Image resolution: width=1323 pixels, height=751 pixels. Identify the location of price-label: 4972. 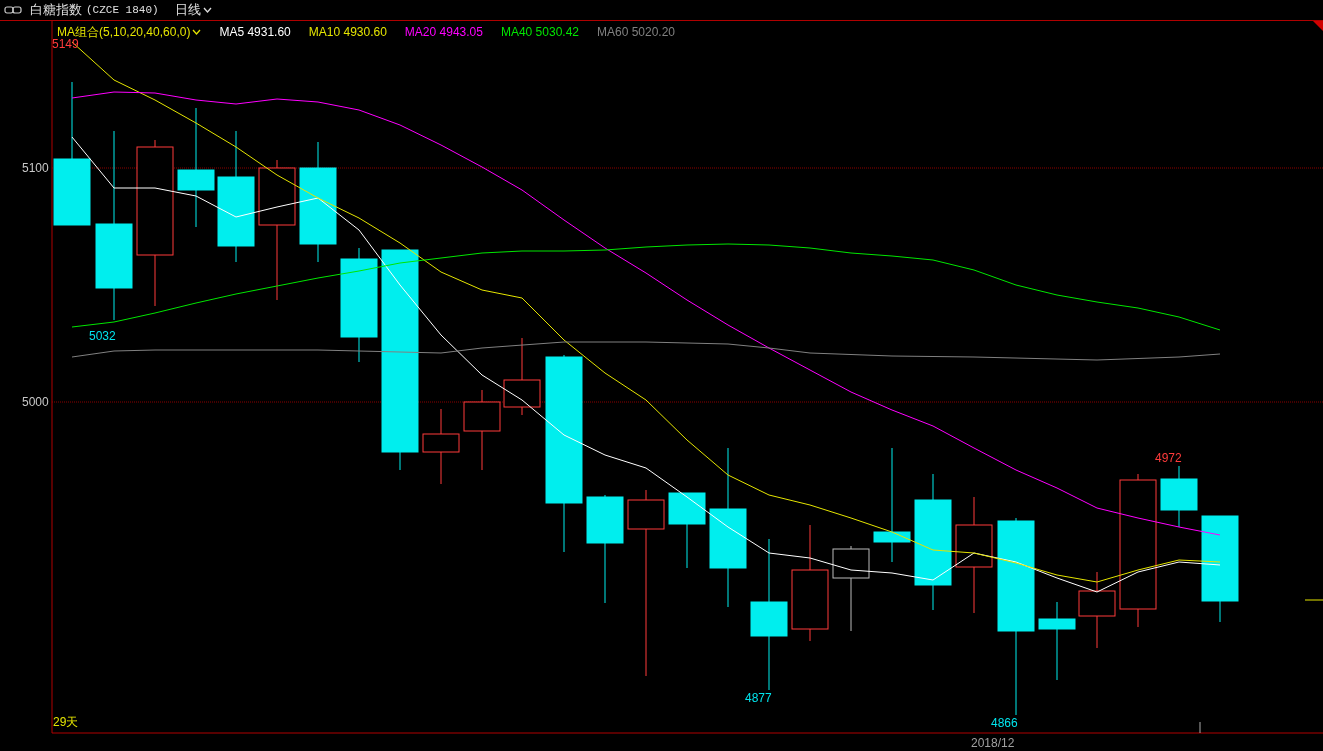
(1168, 458).